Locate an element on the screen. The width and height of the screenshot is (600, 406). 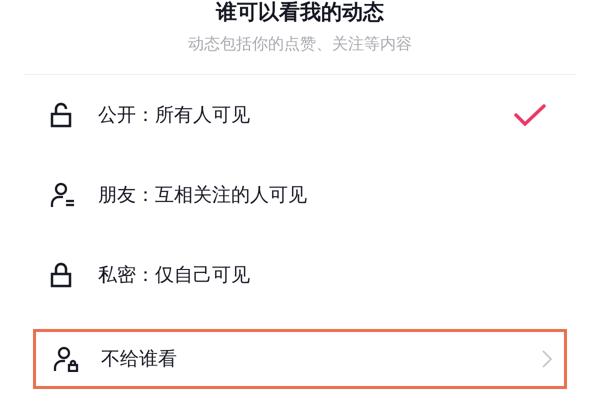
option-label: 公开：所有人可见 is located at coordinates (174, 115).